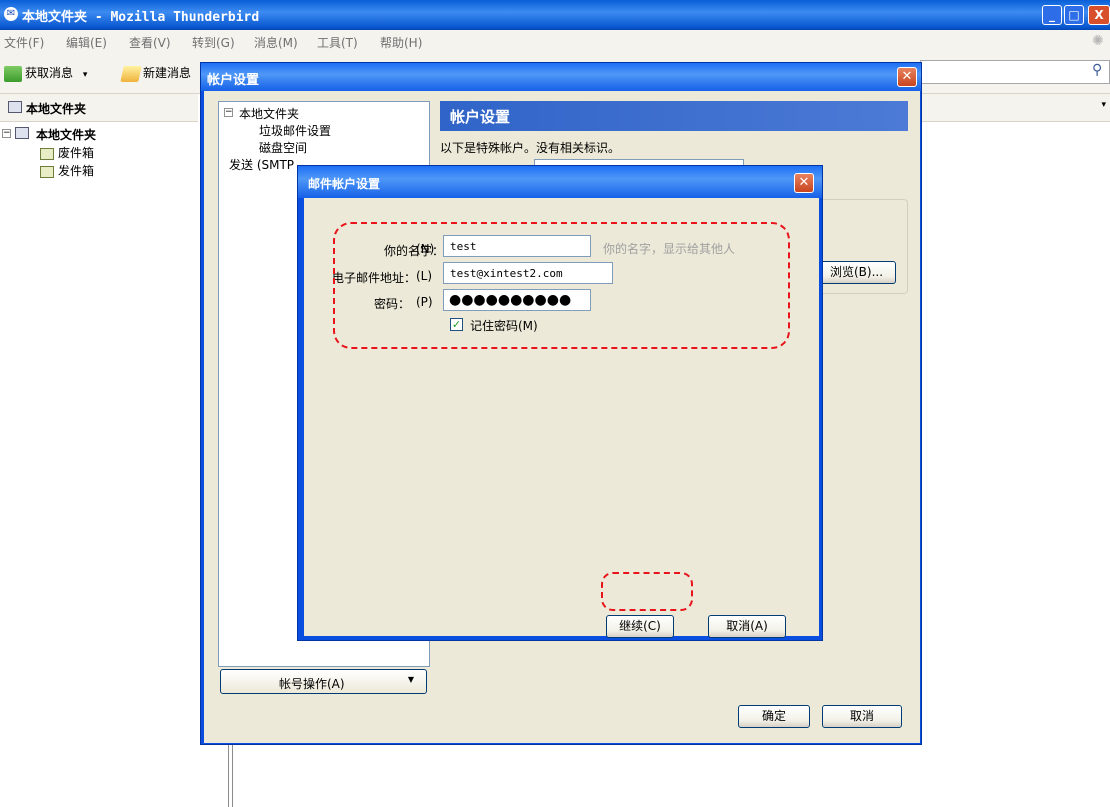 The width and height of the screenshot is (1110, 807). I want to click on continue-highlight-annotation, so click(647, 591).